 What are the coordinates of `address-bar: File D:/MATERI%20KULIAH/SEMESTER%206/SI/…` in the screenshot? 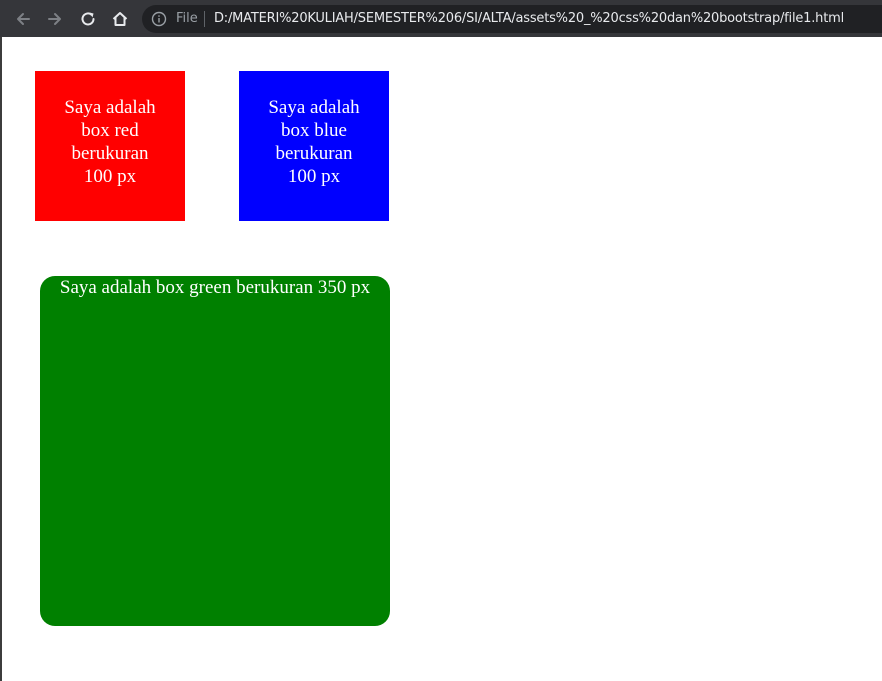 It's located at (512, 19).